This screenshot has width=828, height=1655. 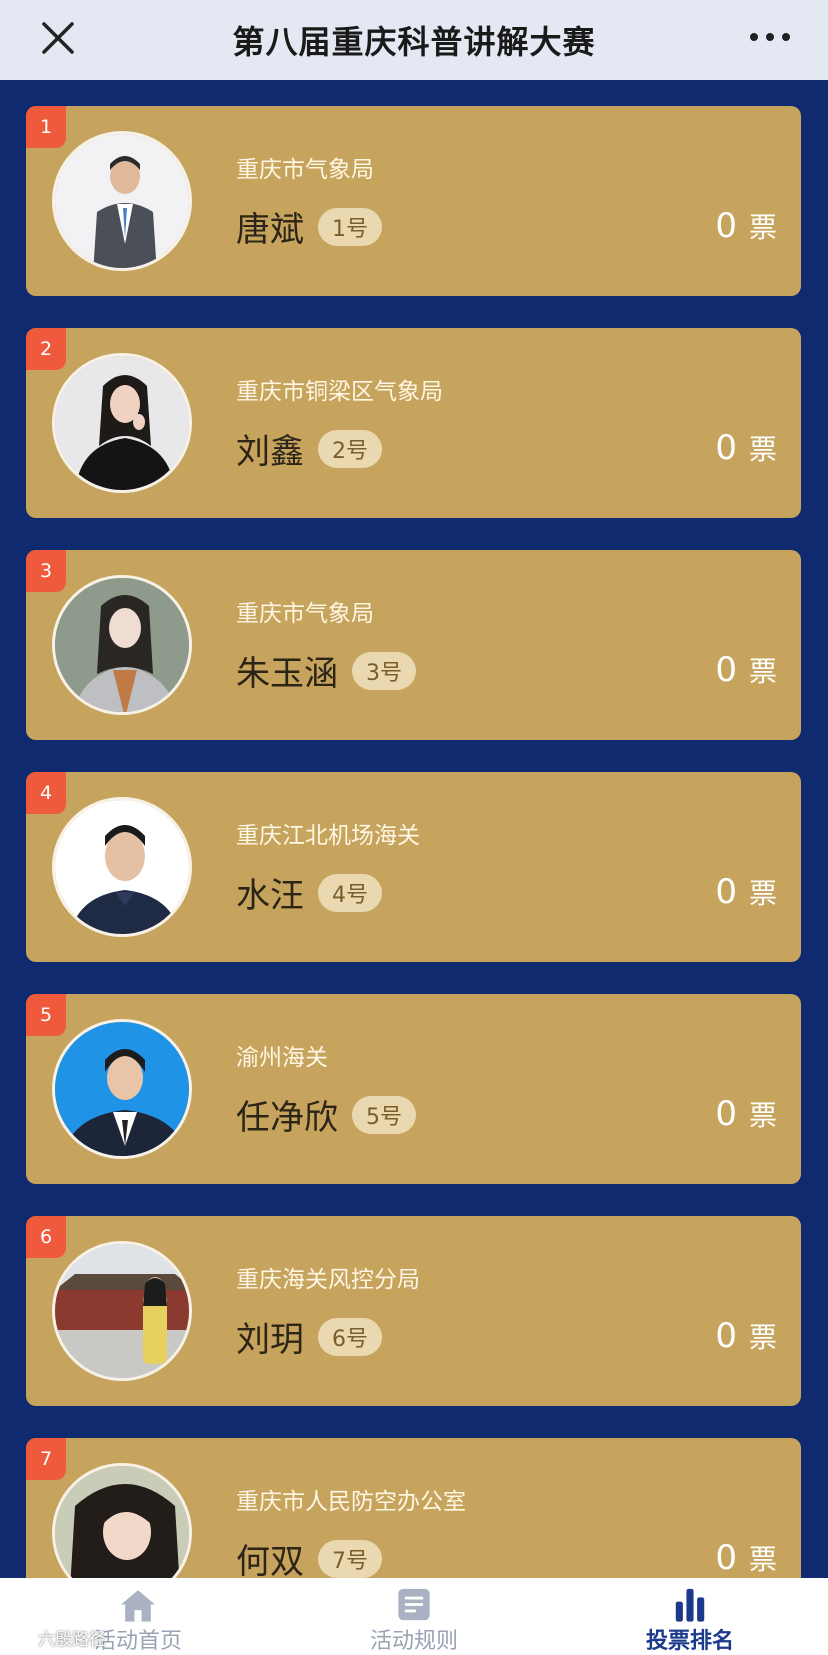 What do you see at coordinates (309, 1556) in the screenshot?
I see `name-row: 何双 7号` at bounding box center [309, 1556].